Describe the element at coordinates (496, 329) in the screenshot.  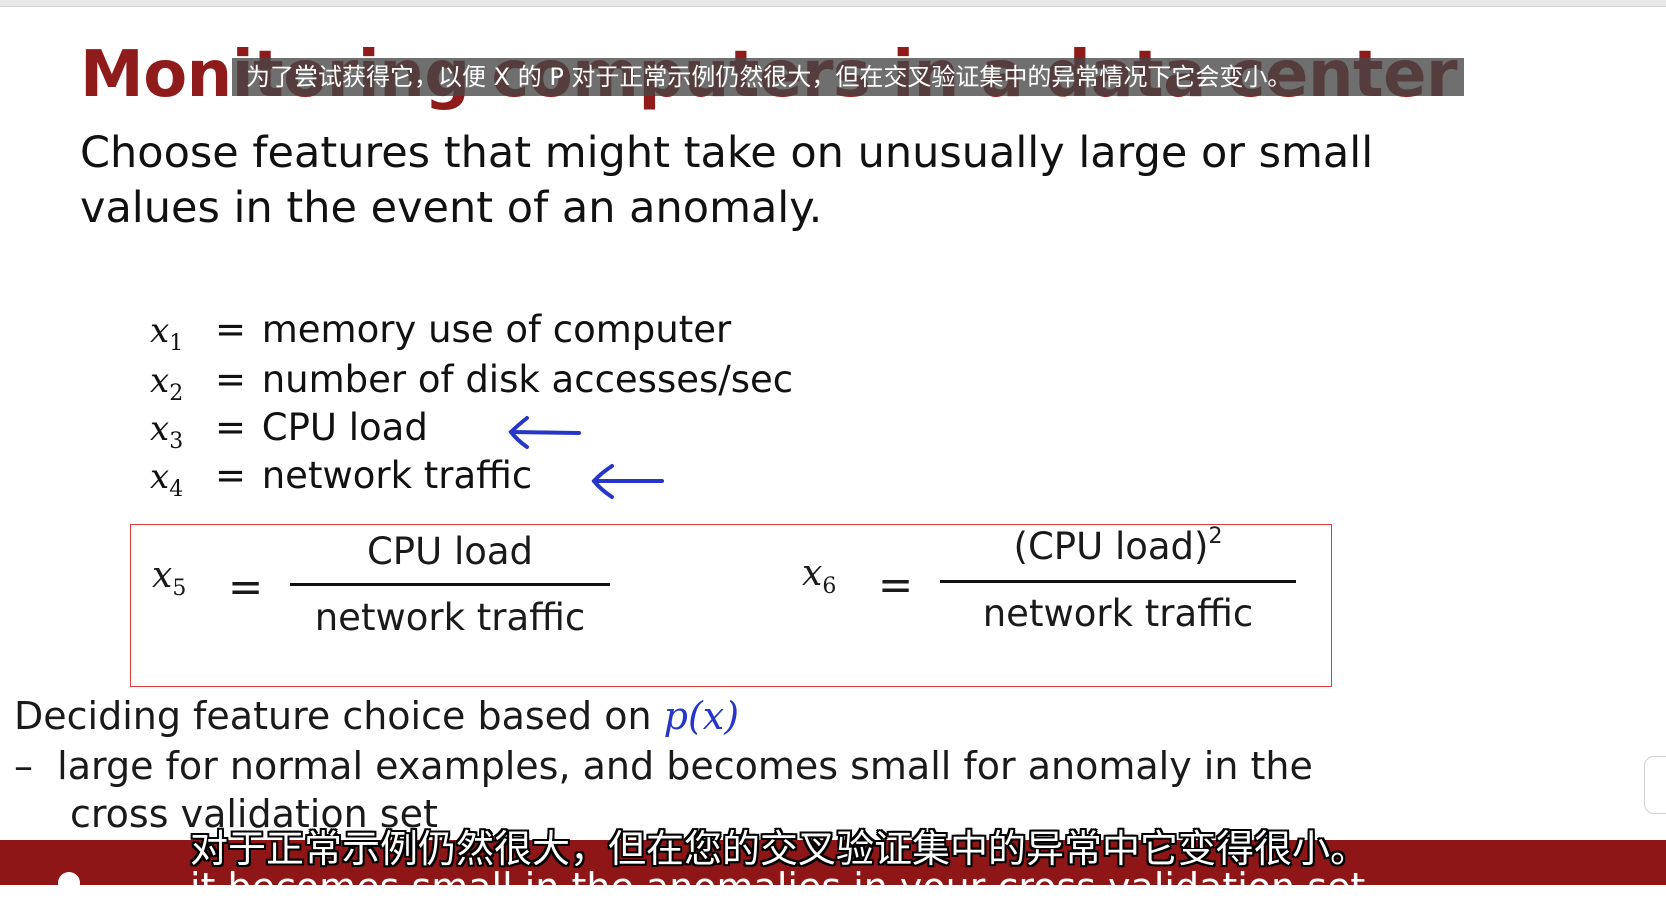
I see `feature-label: memory use of computer` at that location.